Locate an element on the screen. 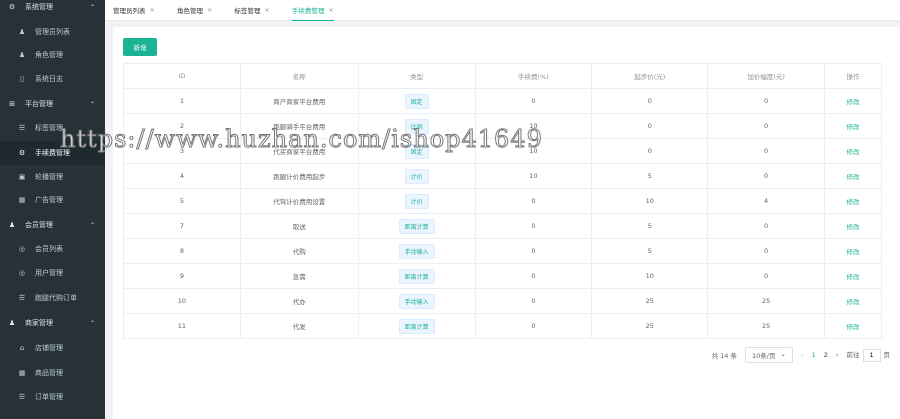 This screenshot has height=419, width=900. sidebar-item-3: ▯ 系统日志 is located at coordinates (52, 79).